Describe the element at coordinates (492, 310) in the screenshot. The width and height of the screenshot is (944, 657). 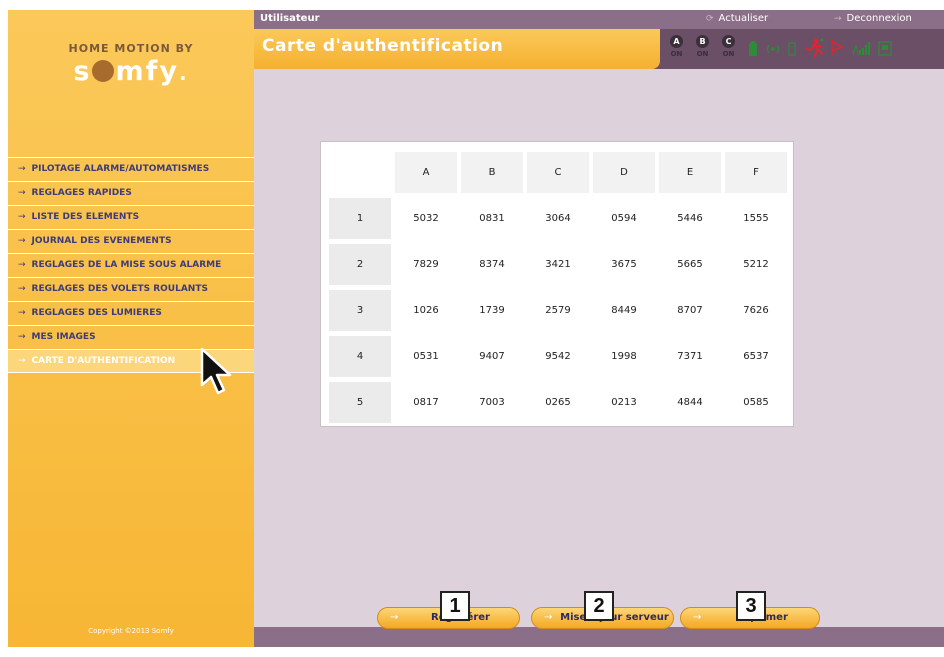
I see `table-cell: 1739` at that location.